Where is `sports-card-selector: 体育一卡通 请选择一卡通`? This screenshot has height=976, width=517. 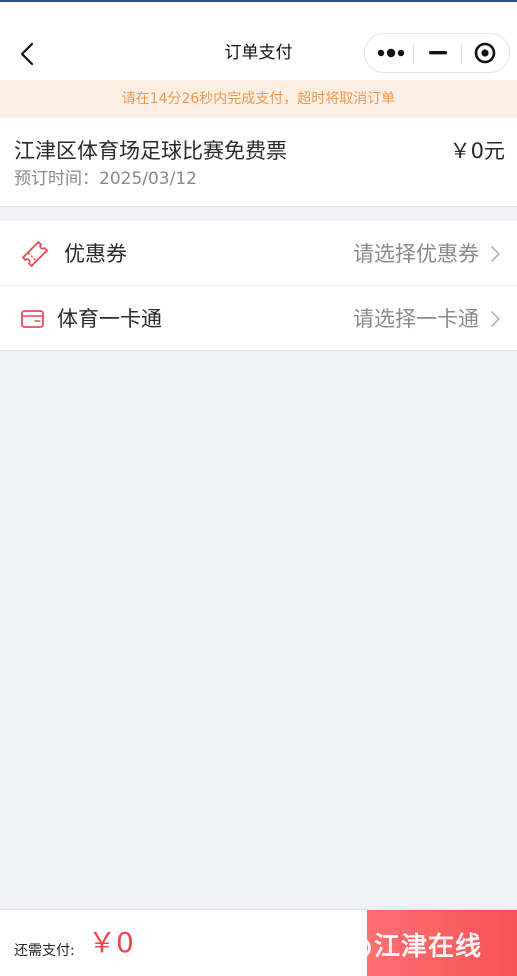 sports-card-selector: 体育一卡通 请选择一卡通 is located at coordinates (258, 318).